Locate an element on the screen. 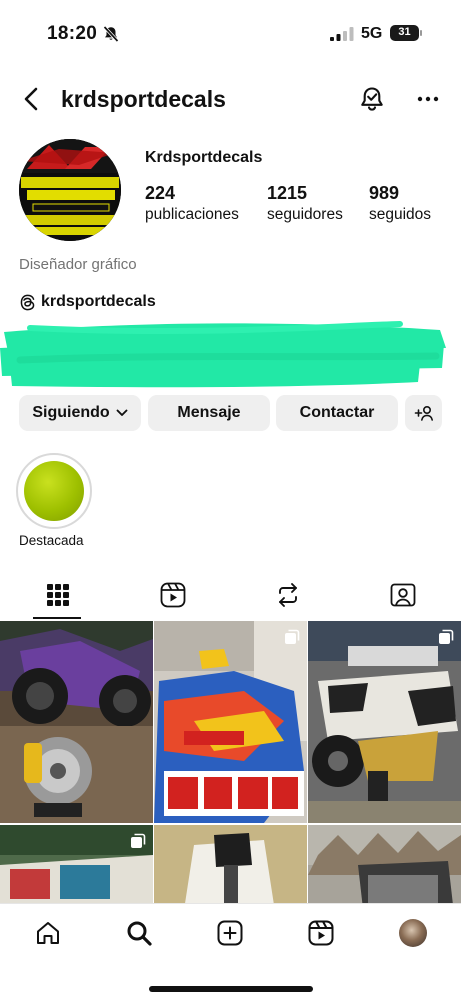 This screenshot has width=461, height=1000. story-highlight is located at coordinates (54, 491).